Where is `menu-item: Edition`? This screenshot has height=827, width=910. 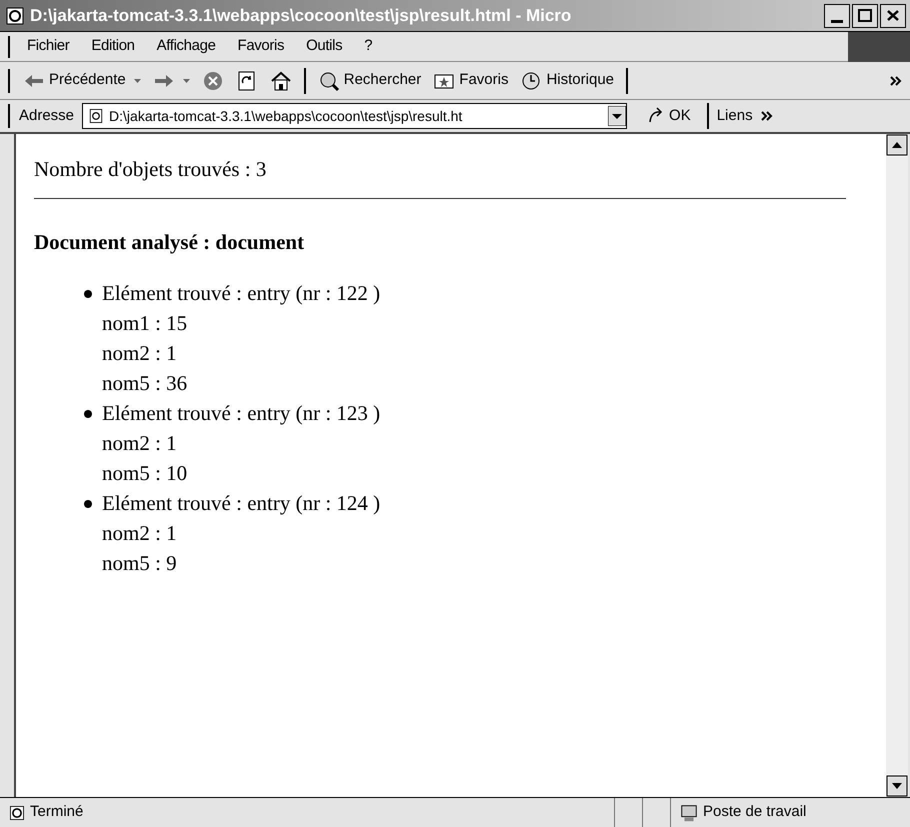
menu-item: Edition is located at coordinates (113, 46).